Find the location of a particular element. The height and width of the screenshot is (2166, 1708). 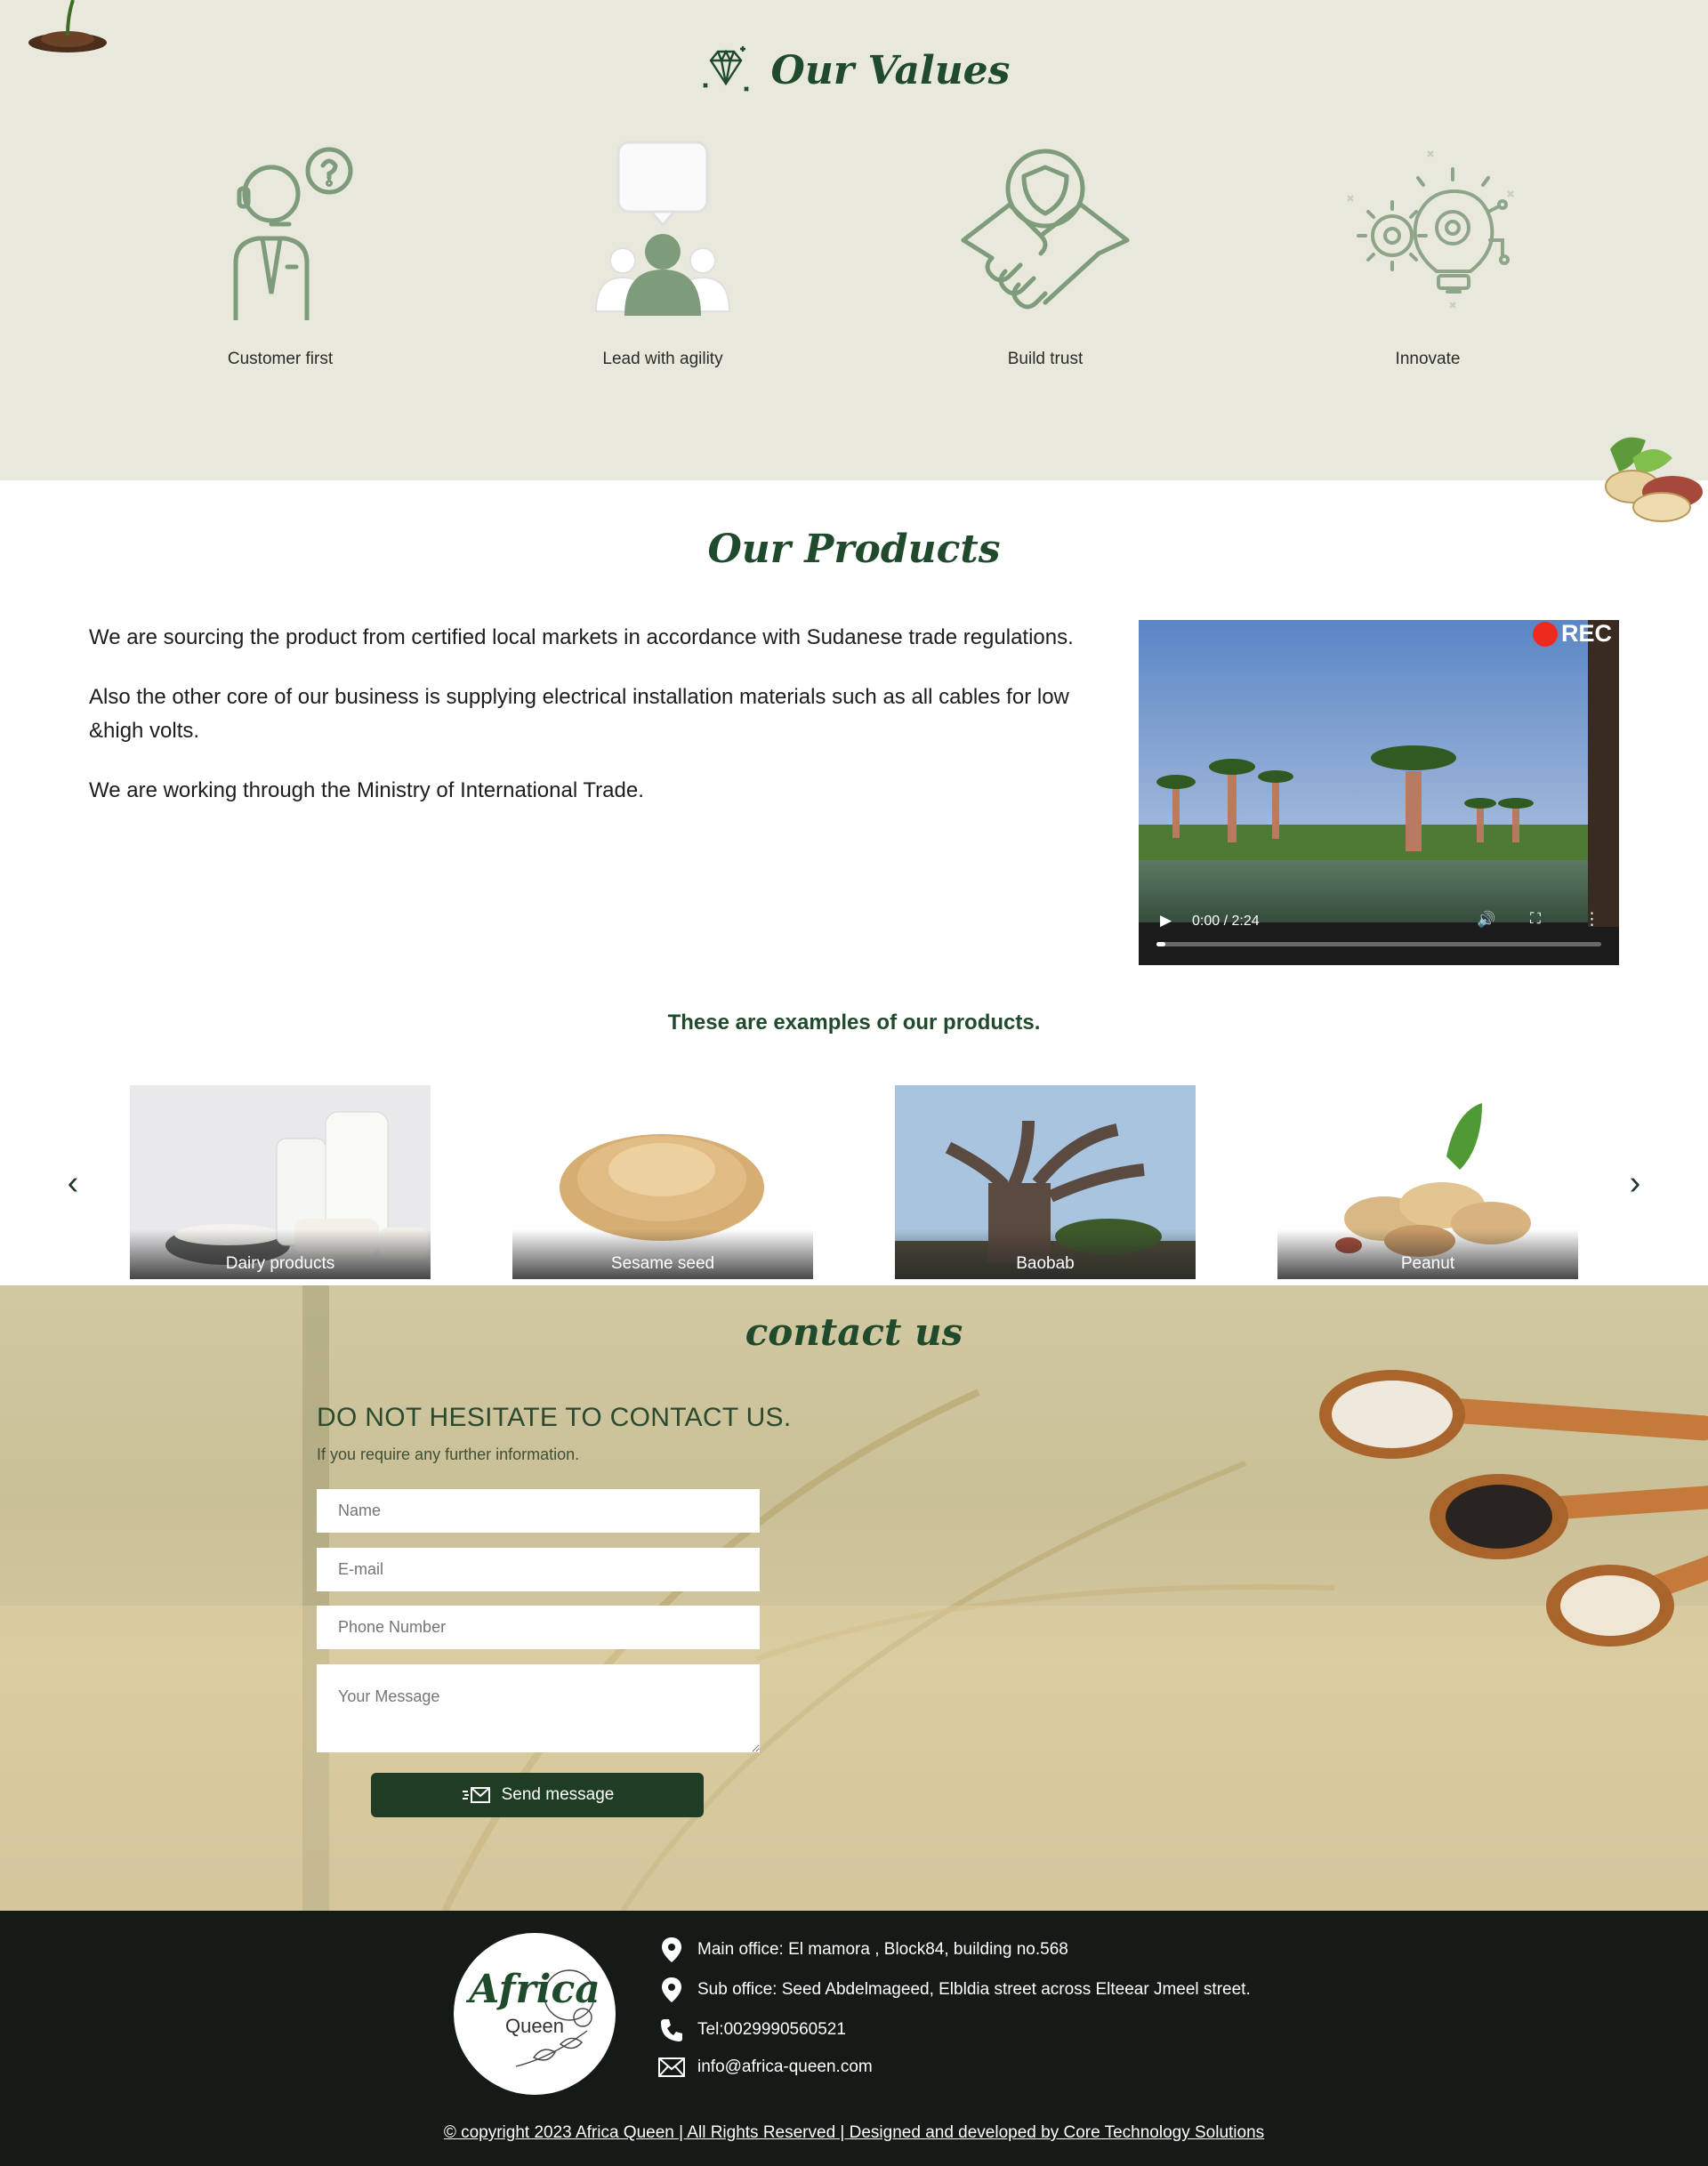

examples-label: These are examples of our products. is located at coordinates (854, 1023).